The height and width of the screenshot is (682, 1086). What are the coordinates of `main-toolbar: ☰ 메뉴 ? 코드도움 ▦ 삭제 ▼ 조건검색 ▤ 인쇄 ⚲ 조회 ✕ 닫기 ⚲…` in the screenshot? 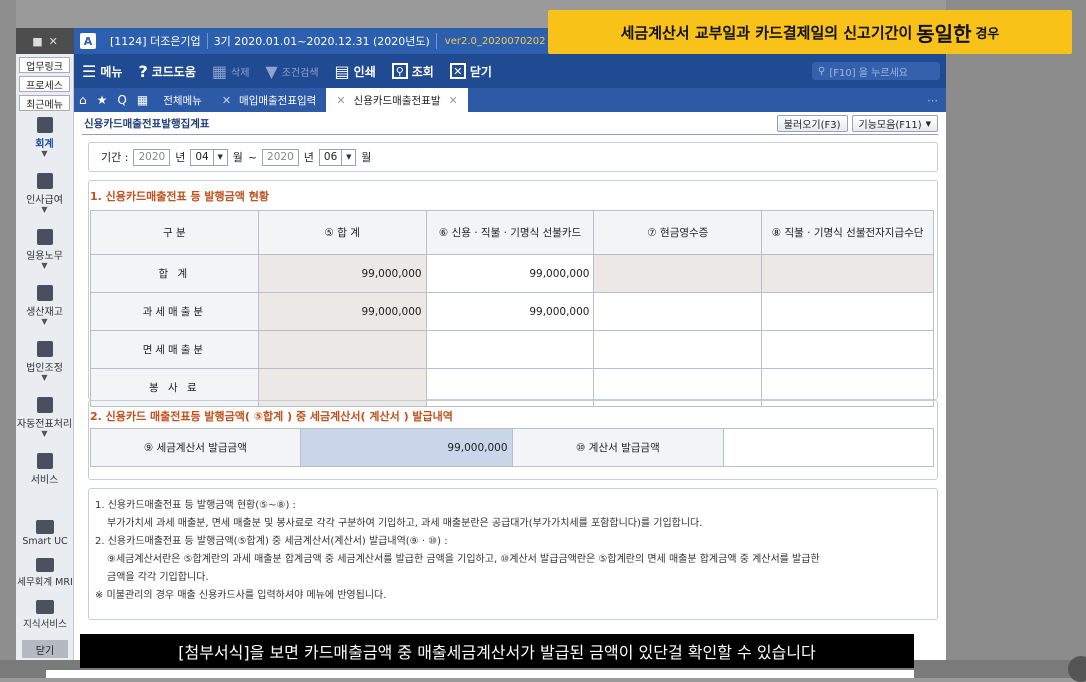 It's located at (510, 71).